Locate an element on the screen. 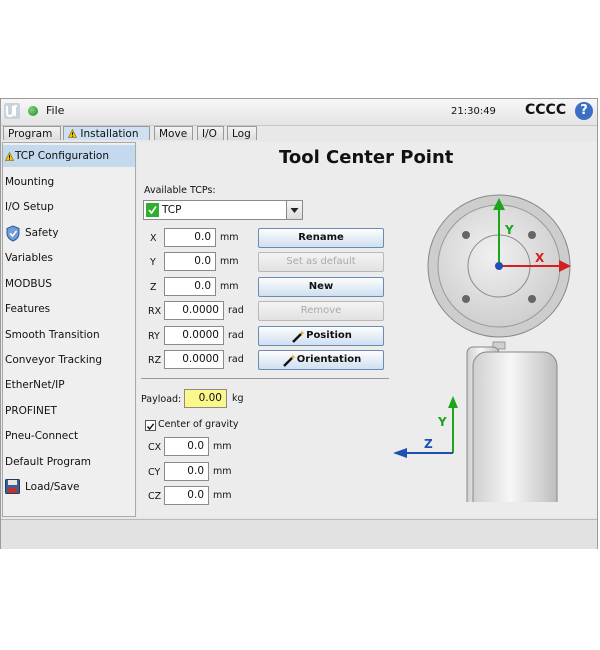 The image size is (600, 650). payload-label: Payload: is located at coordinates (161, 399).